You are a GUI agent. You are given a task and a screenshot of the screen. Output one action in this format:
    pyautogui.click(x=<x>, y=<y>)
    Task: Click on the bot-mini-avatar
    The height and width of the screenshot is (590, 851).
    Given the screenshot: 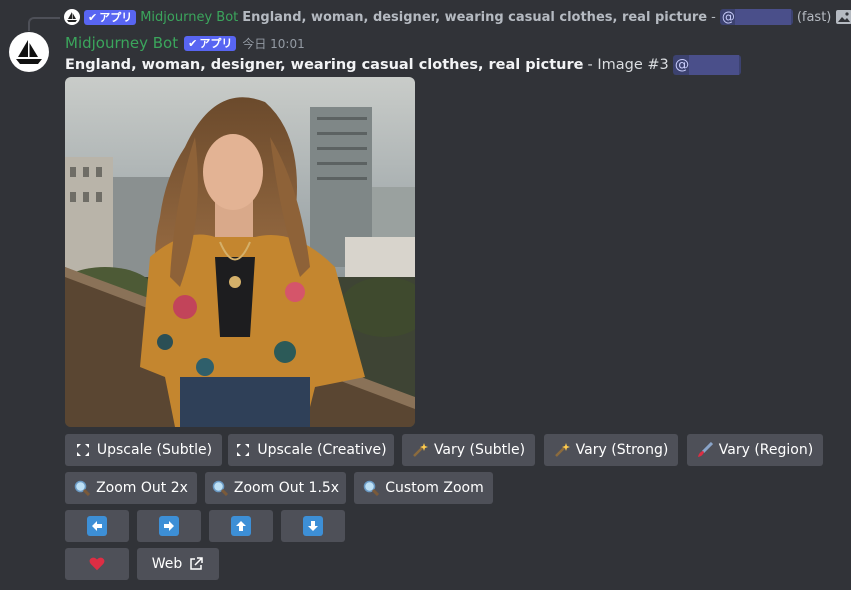 What is the action you would take?
    pyautogui.click(x=72, y=17)
    